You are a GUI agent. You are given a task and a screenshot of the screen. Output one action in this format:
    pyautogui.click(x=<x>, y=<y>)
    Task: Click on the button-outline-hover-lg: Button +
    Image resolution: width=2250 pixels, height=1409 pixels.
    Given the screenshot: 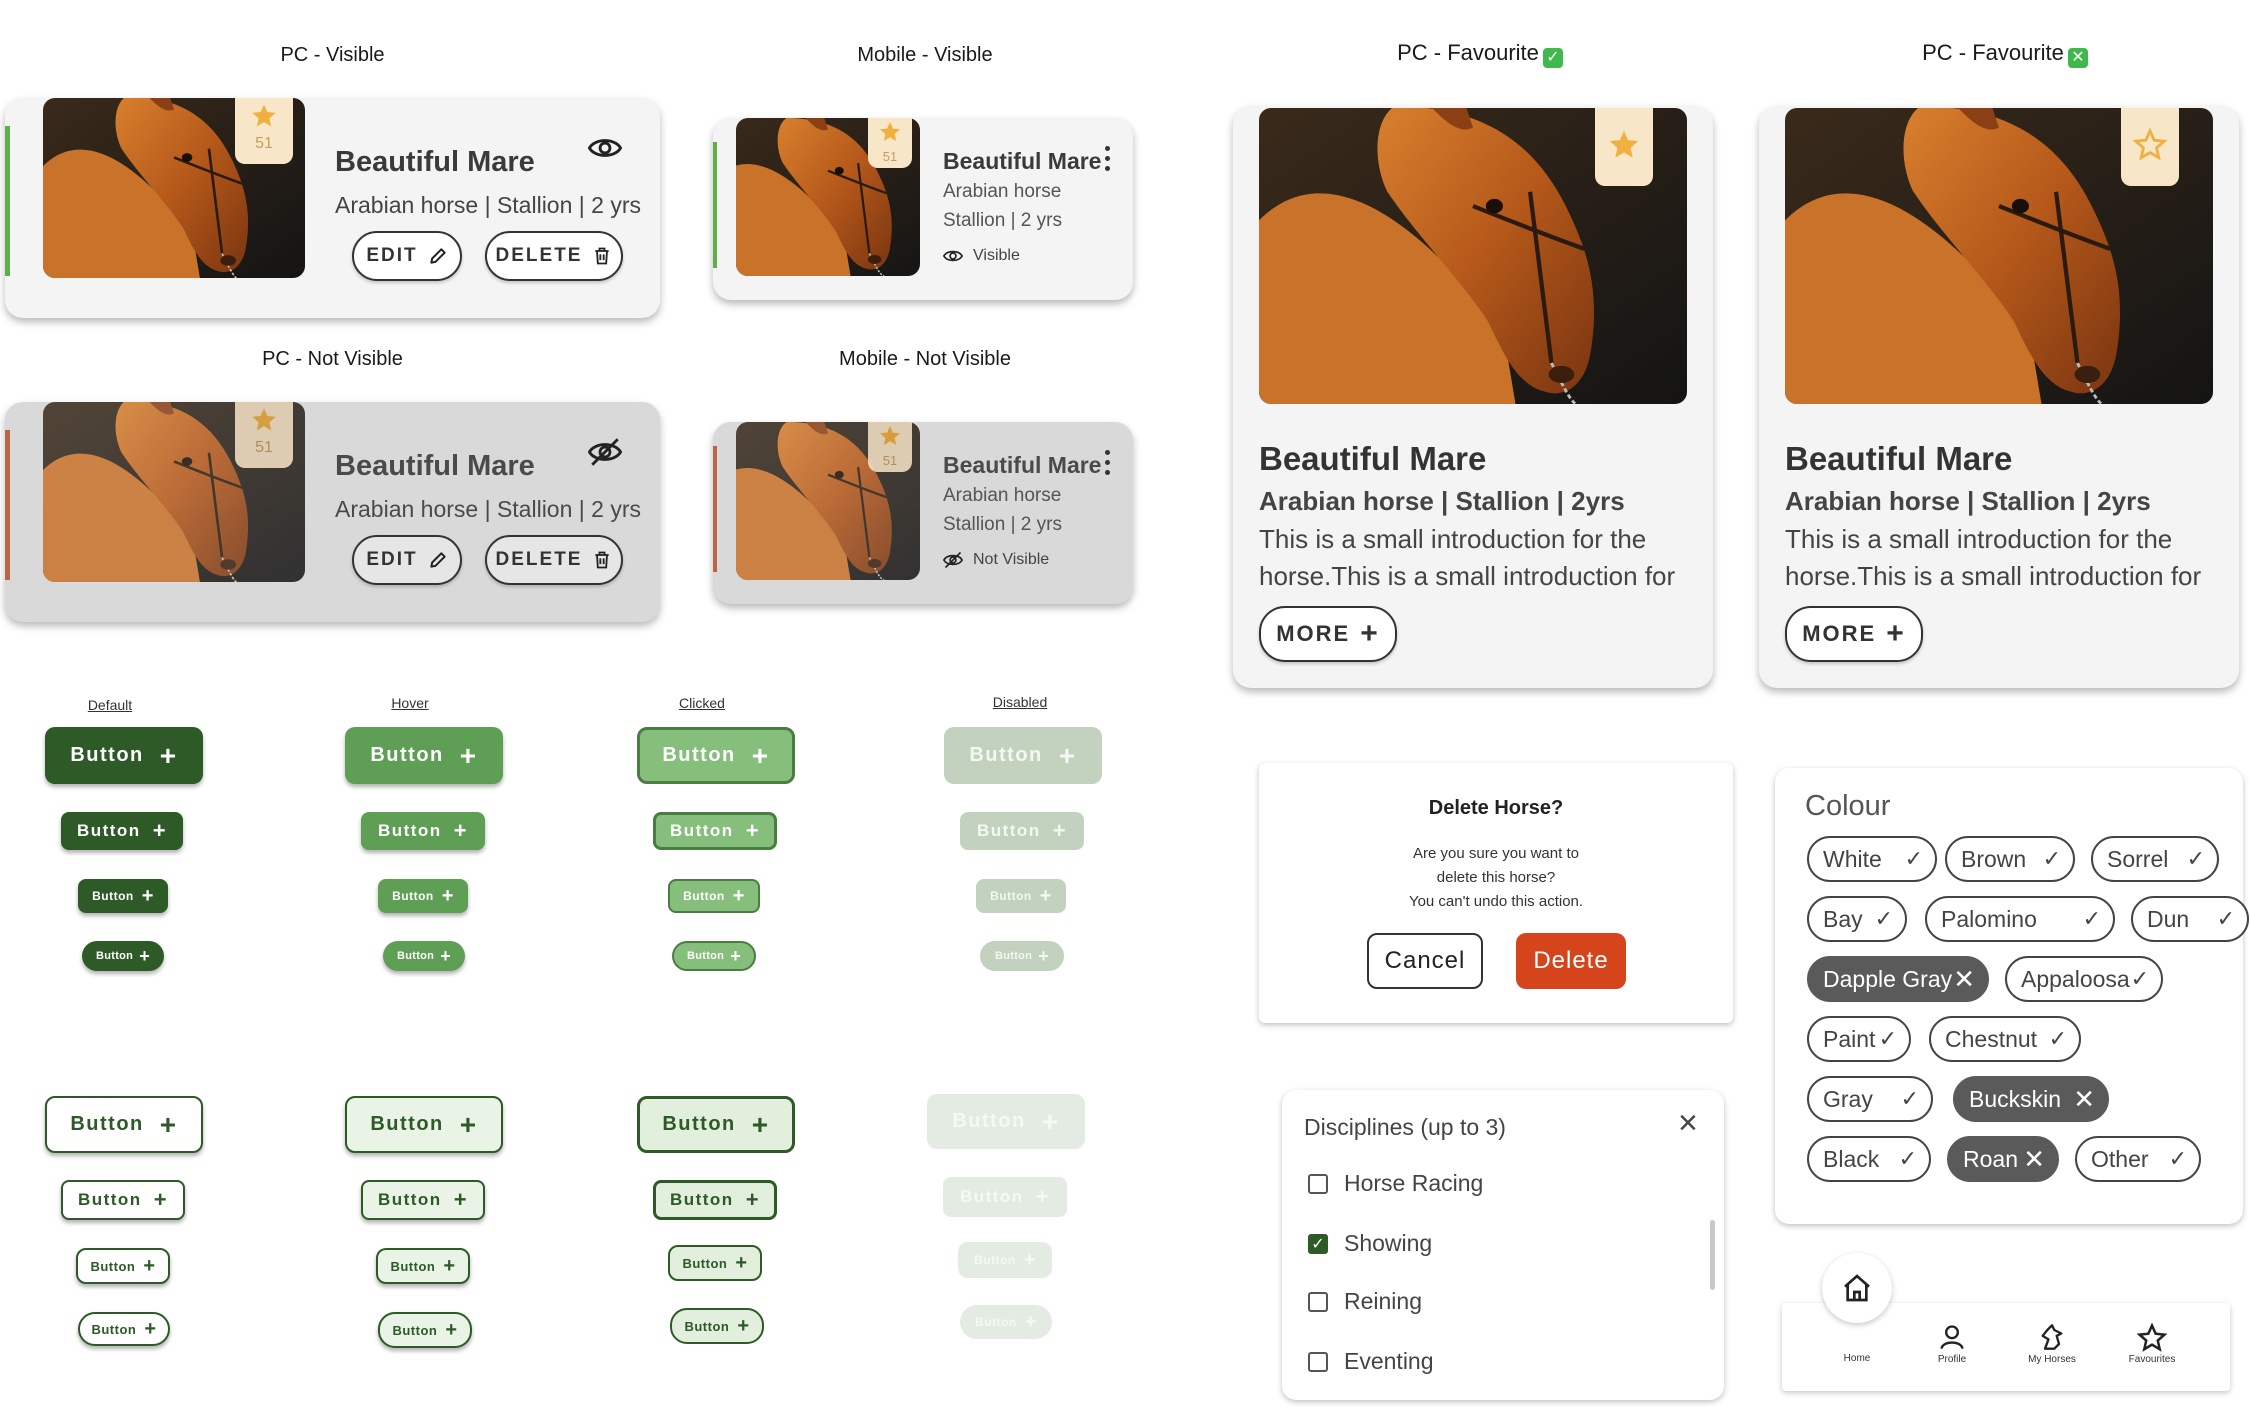 What is the action you would take?
    pyautogui.click(x=424, y=1124)
    